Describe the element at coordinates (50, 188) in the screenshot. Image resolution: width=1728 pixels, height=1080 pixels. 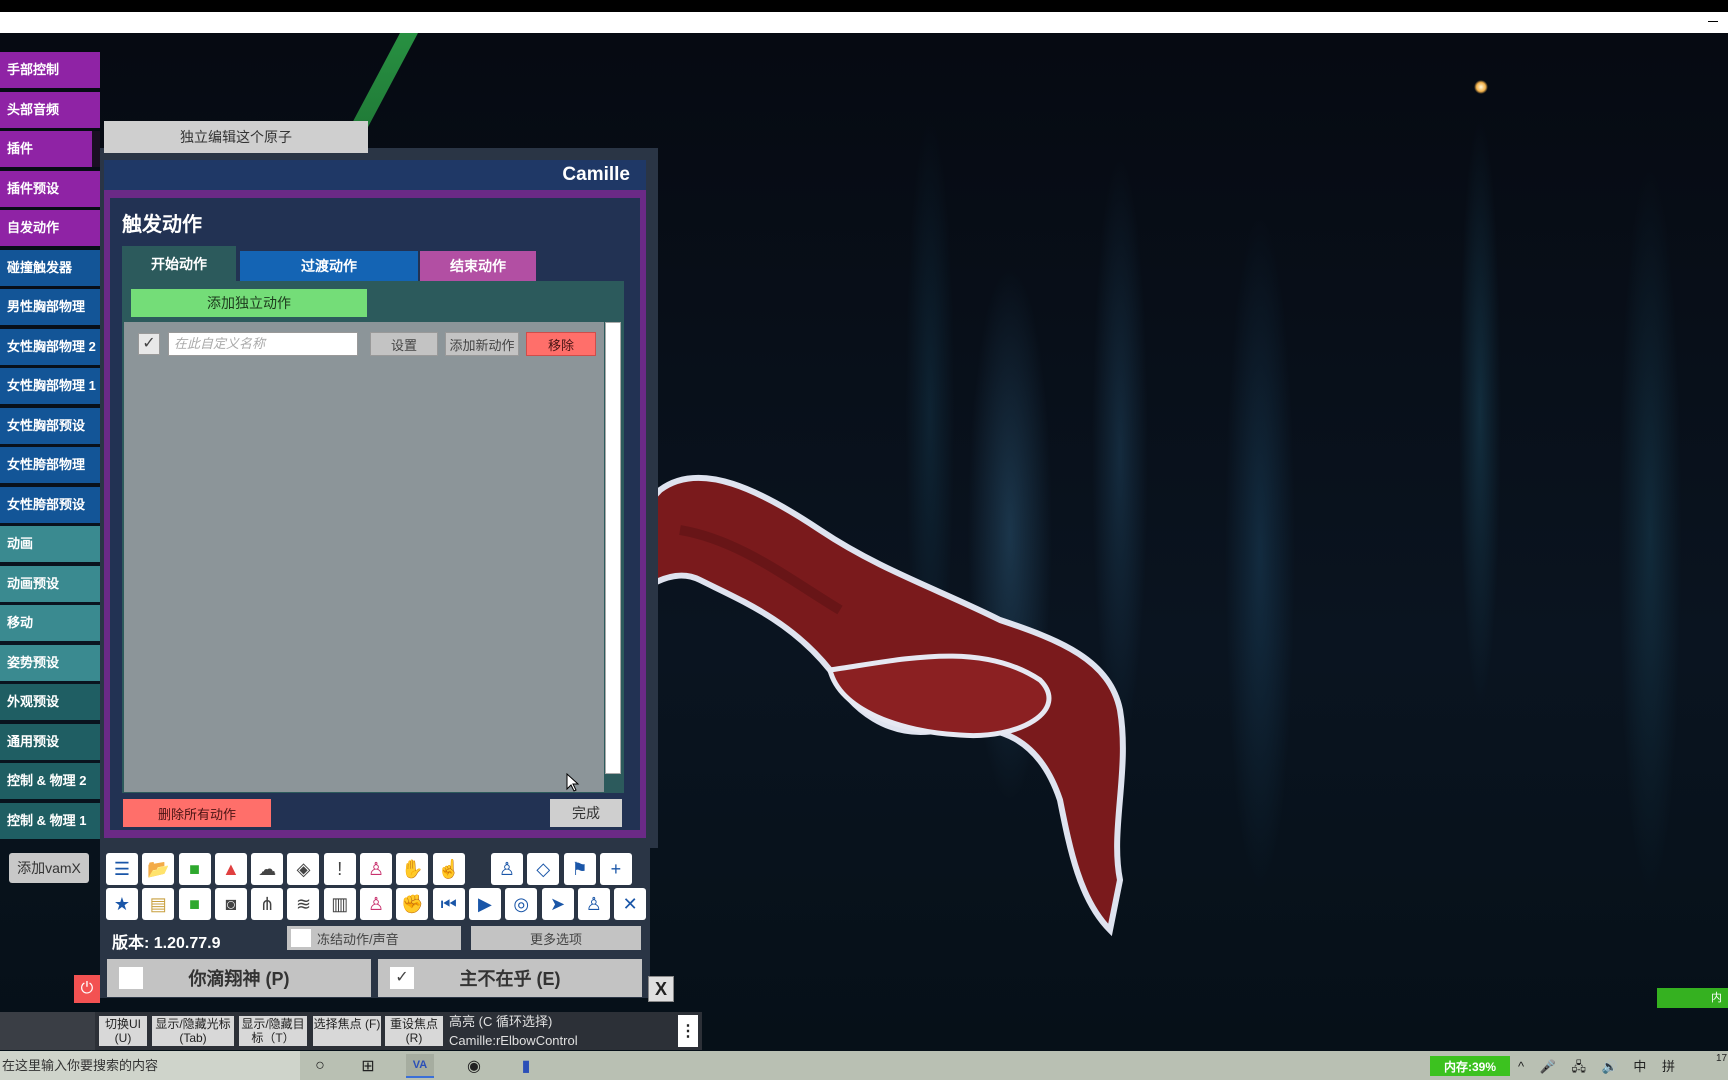
I see `side-menu-item: 插件预设` at that location.